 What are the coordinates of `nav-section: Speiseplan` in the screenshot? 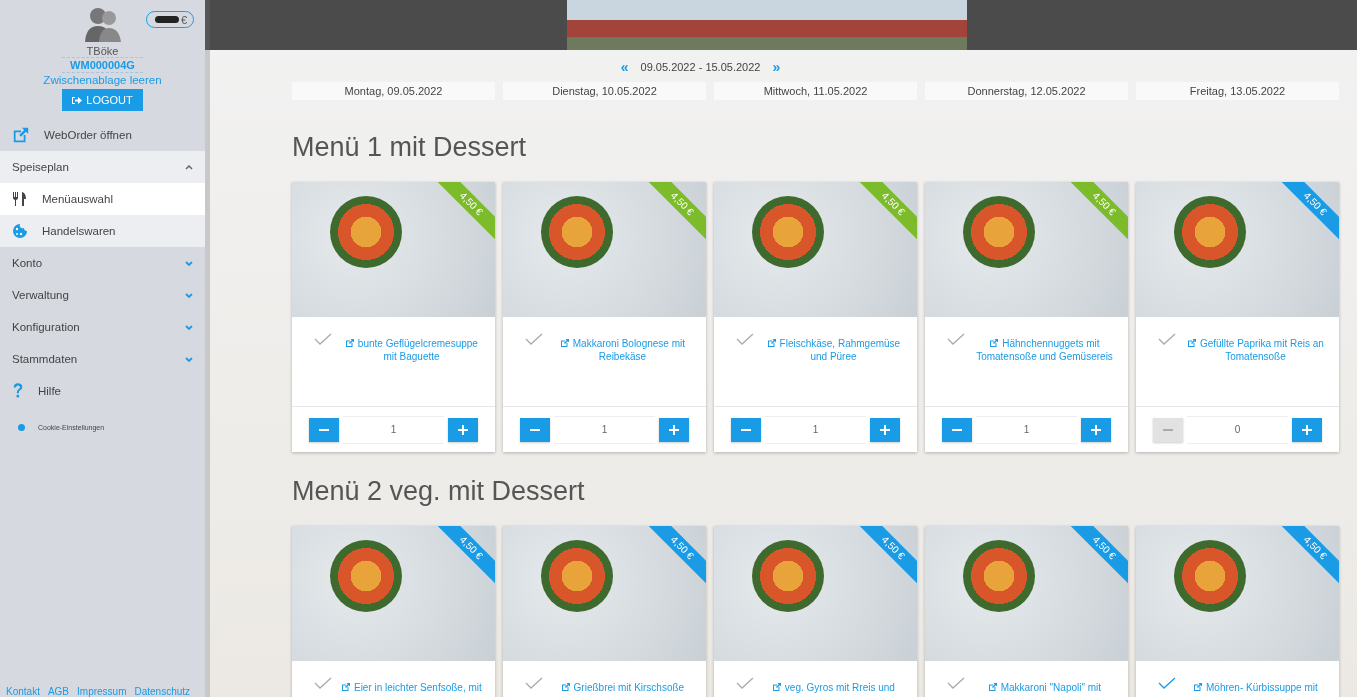 It's located at (102, 167).